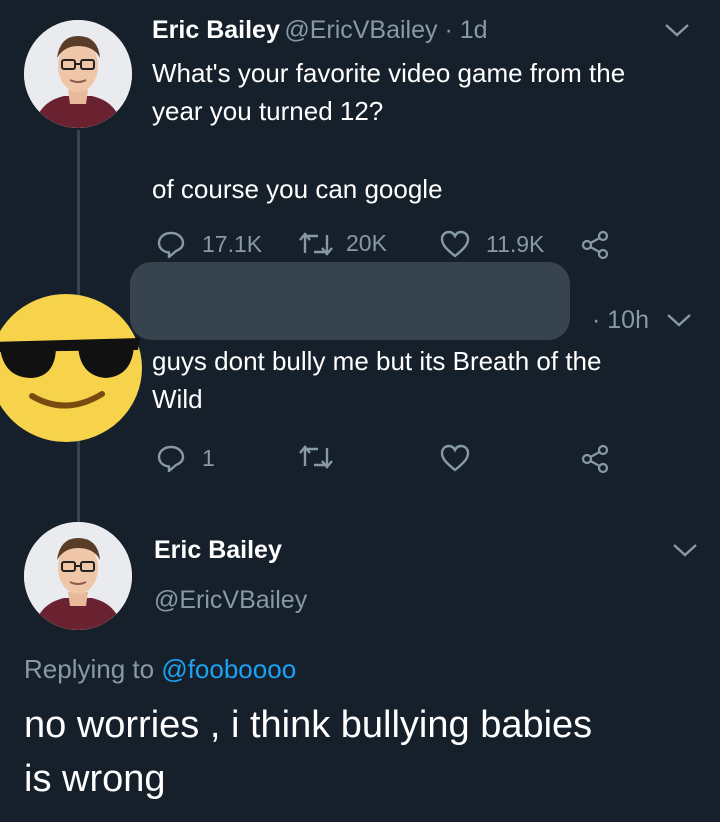 The height and width of the screenshot is (822, 720). What do you see at coordinates (95, 779) in the screenshot?
I see `focused-tweet-text-line: is wrong` at bounding box center [95, 779].